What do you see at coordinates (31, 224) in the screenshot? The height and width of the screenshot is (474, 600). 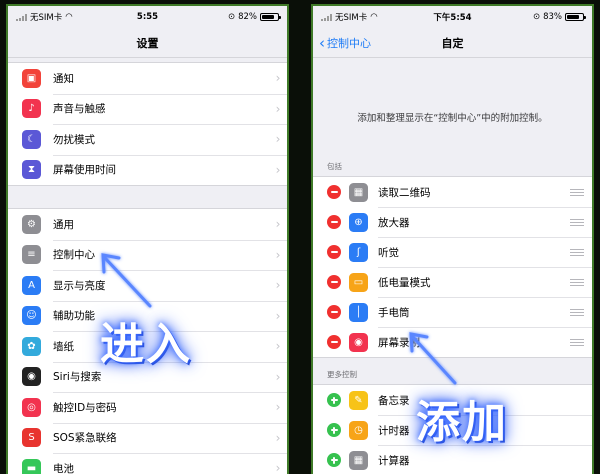 I see `gear-icon: ⚙` at bounding box center [31, 224].